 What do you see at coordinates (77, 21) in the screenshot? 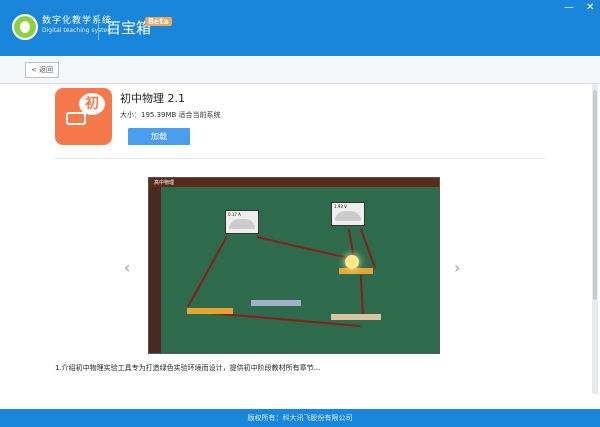
I see `brand-name: 数字化教学系统` at bounding box center [77, 21].